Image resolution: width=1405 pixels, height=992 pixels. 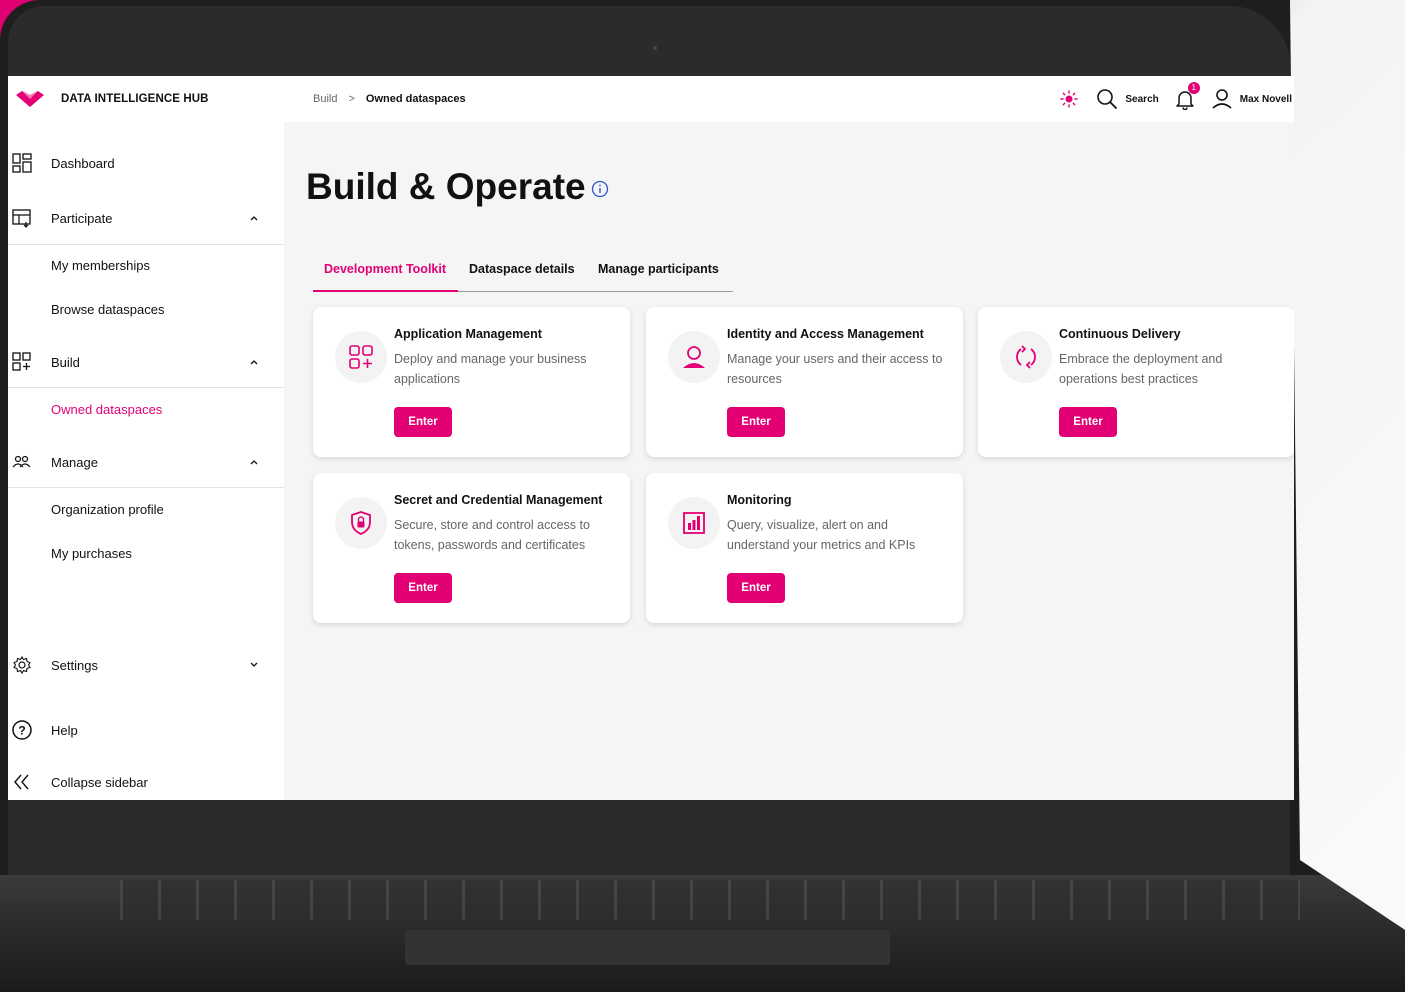 I want to click on tab-dataspace-details: Dataspace details, so click(x=522, y=269).